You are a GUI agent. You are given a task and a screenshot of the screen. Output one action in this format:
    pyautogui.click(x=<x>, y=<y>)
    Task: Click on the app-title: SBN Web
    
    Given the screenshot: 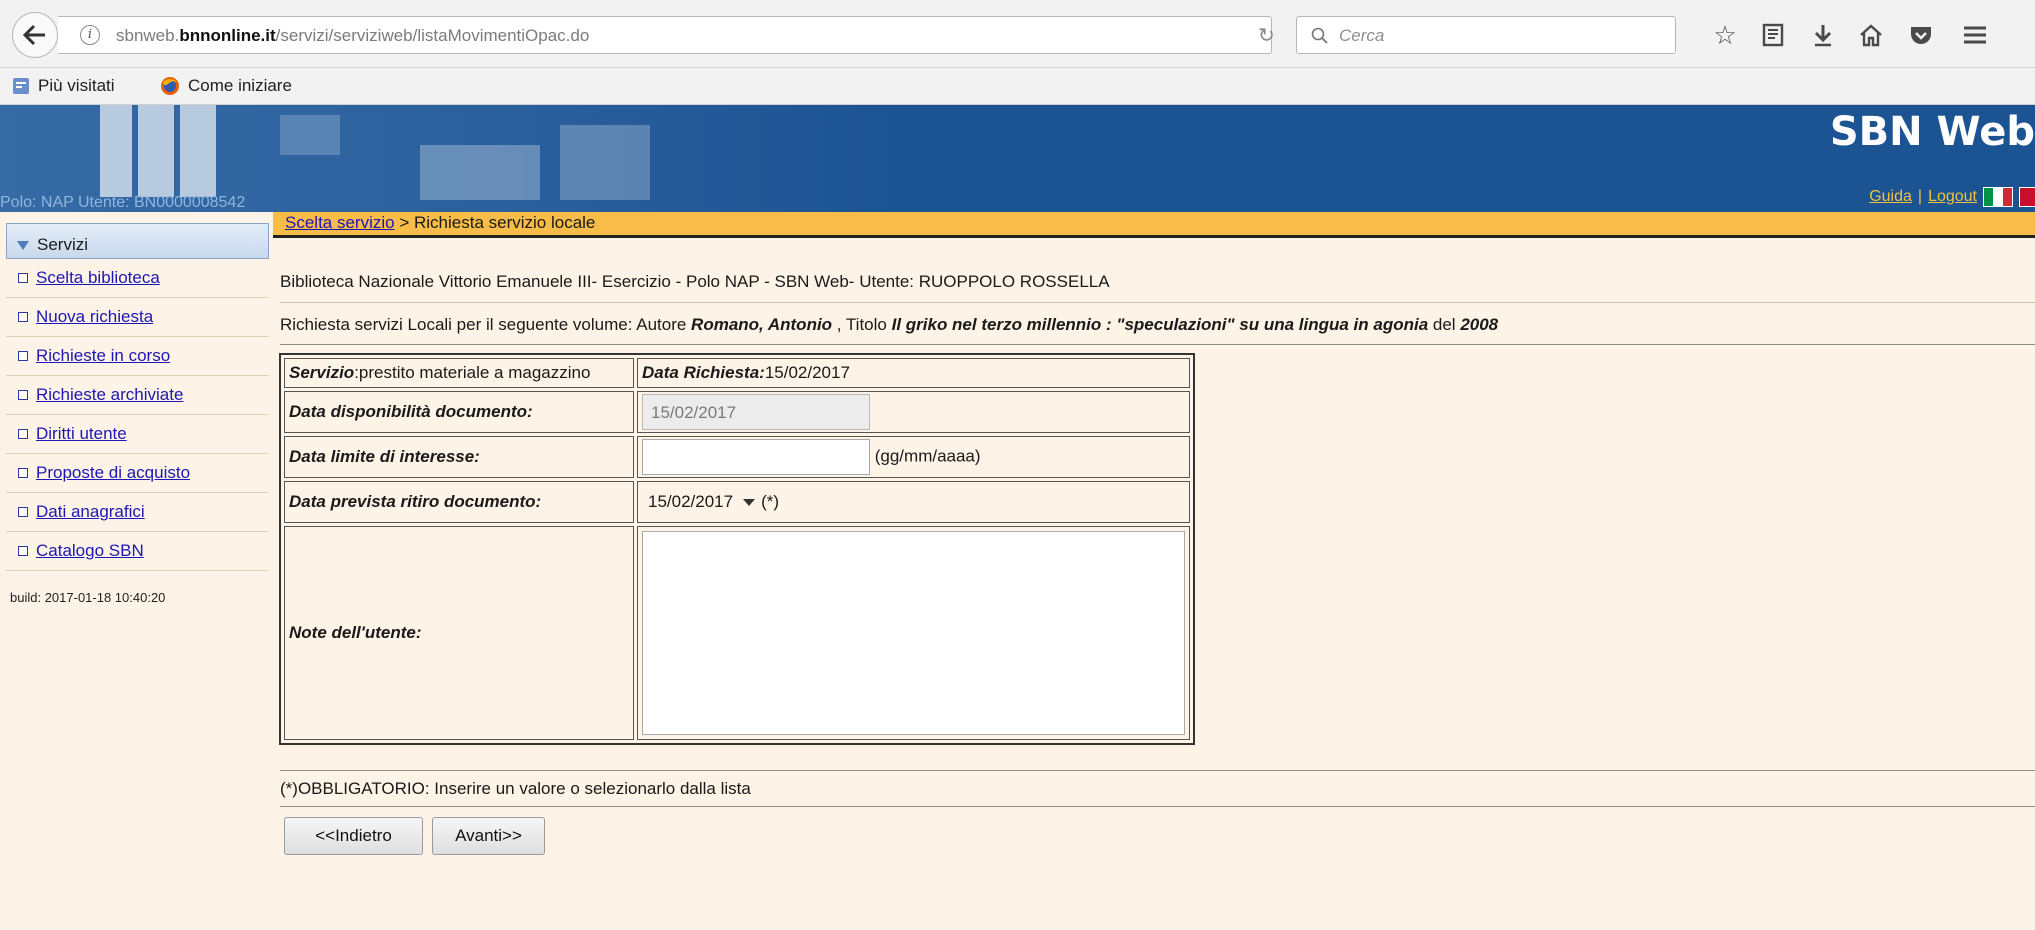 What is the action you would take?
    pyautogui.click(x=1932, y=132)
    